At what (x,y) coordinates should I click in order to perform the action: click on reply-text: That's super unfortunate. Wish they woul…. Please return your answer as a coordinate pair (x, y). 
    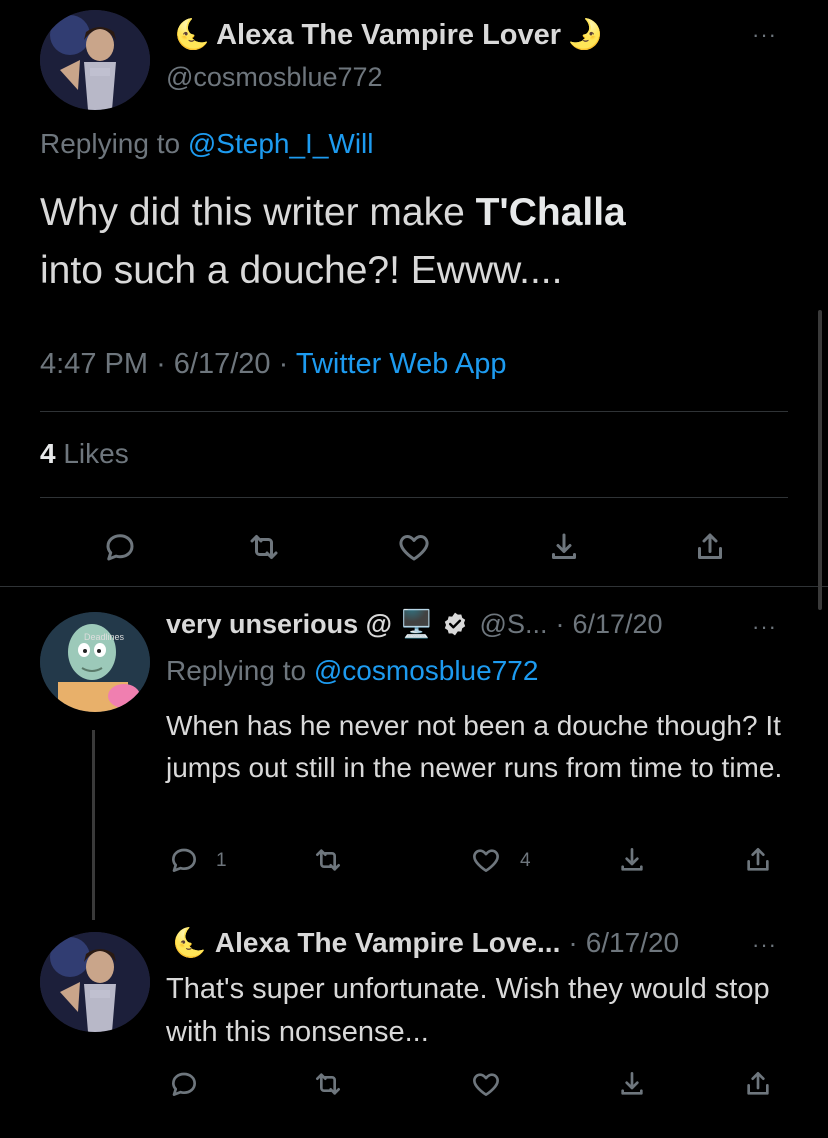
    Looking at the image, I should click on (468, 1010).